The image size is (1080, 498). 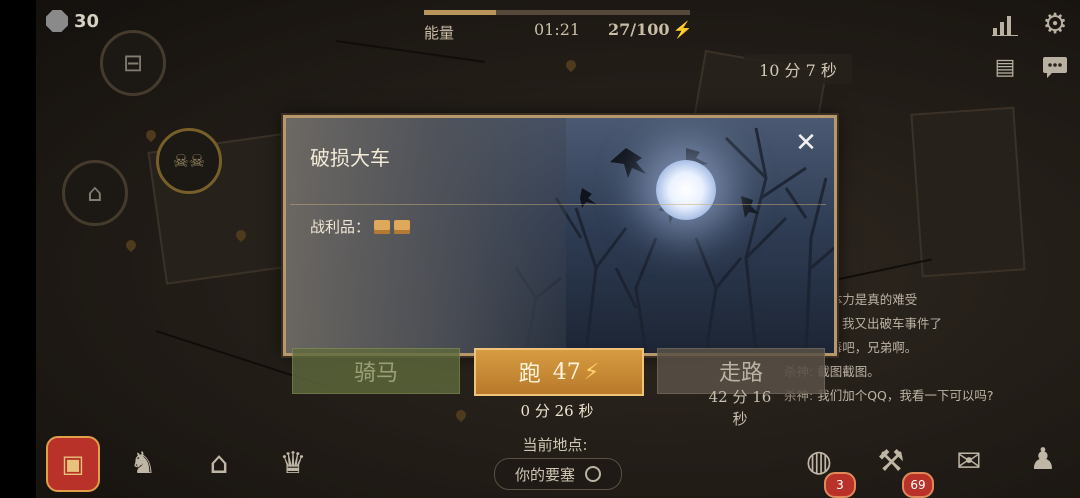 What do you see at coordinates (593, 474) in the screenshot?
I see `locate-icon` at bounding box center [593, 474].